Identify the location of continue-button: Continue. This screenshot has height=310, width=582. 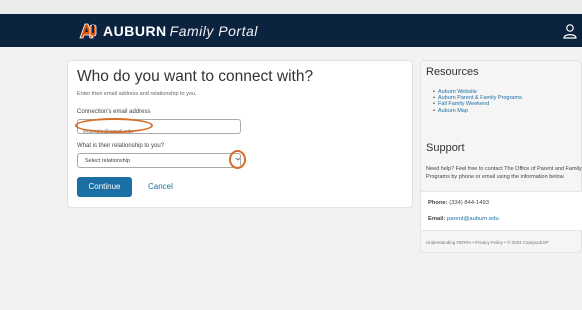
(104, 187).